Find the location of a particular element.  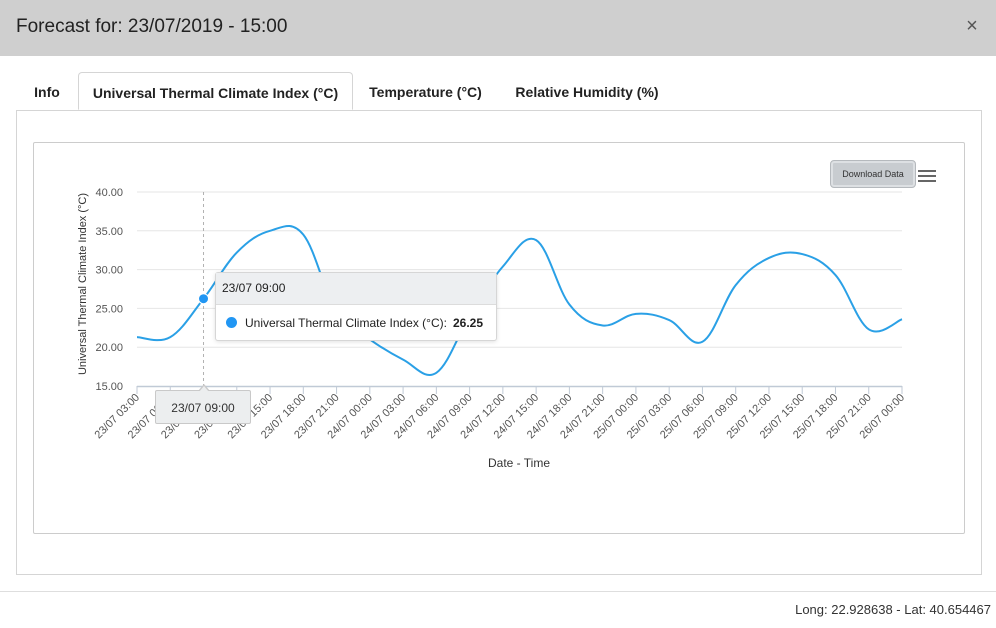

modal-footer: Long: 22.928638 - Lat: 40.654467 is located at coordinates (498, 609).